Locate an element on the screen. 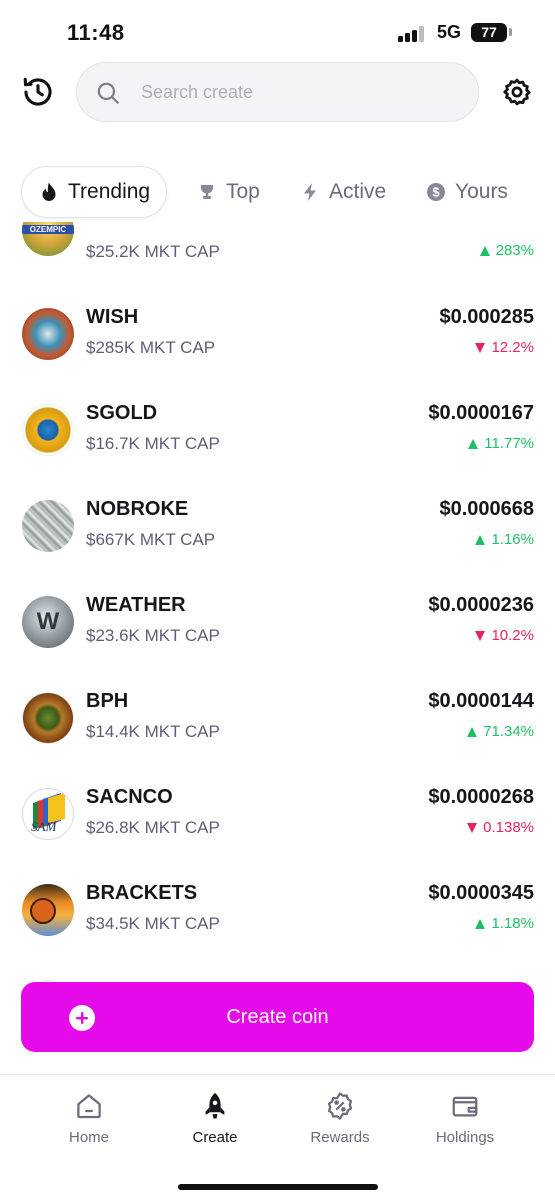 The width and height of the screenshot is (555, 1200). coin-change: 1.16% is located at coordinates (504, 539).